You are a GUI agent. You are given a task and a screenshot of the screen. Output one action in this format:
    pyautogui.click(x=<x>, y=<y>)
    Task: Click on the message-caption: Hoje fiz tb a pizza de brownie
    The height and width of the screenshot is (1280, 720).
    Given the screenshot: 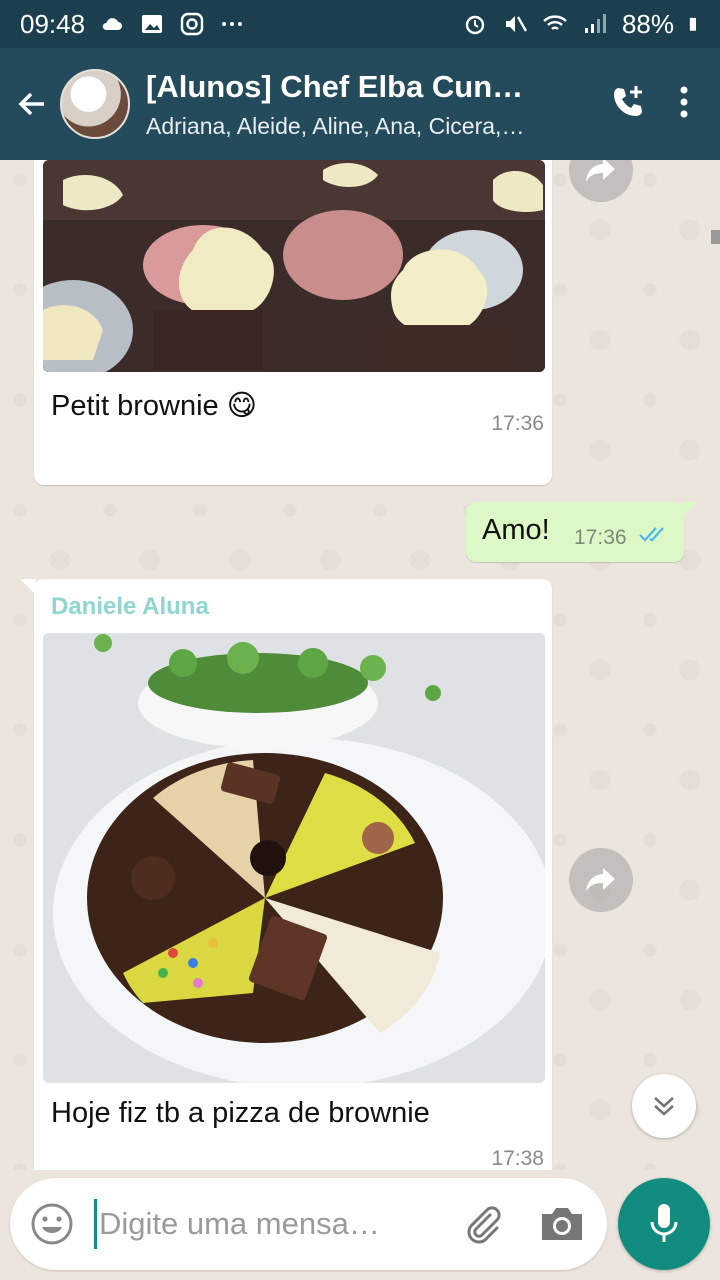 What is the action you would take?
    pyautogui.click(x=240, y=1113)
    